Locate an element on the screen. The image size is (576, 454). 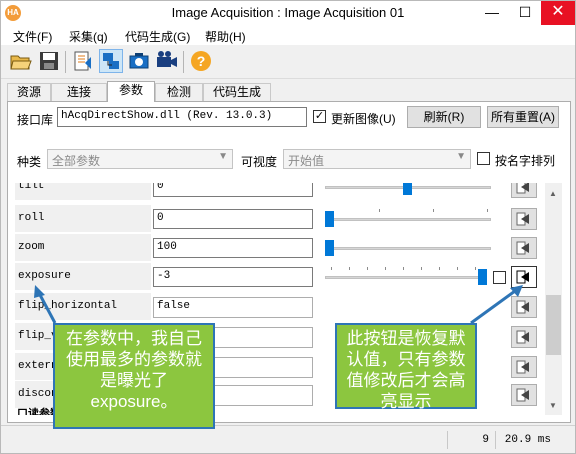
tab-parameters: 参数 is located at coordinates (131, 91).